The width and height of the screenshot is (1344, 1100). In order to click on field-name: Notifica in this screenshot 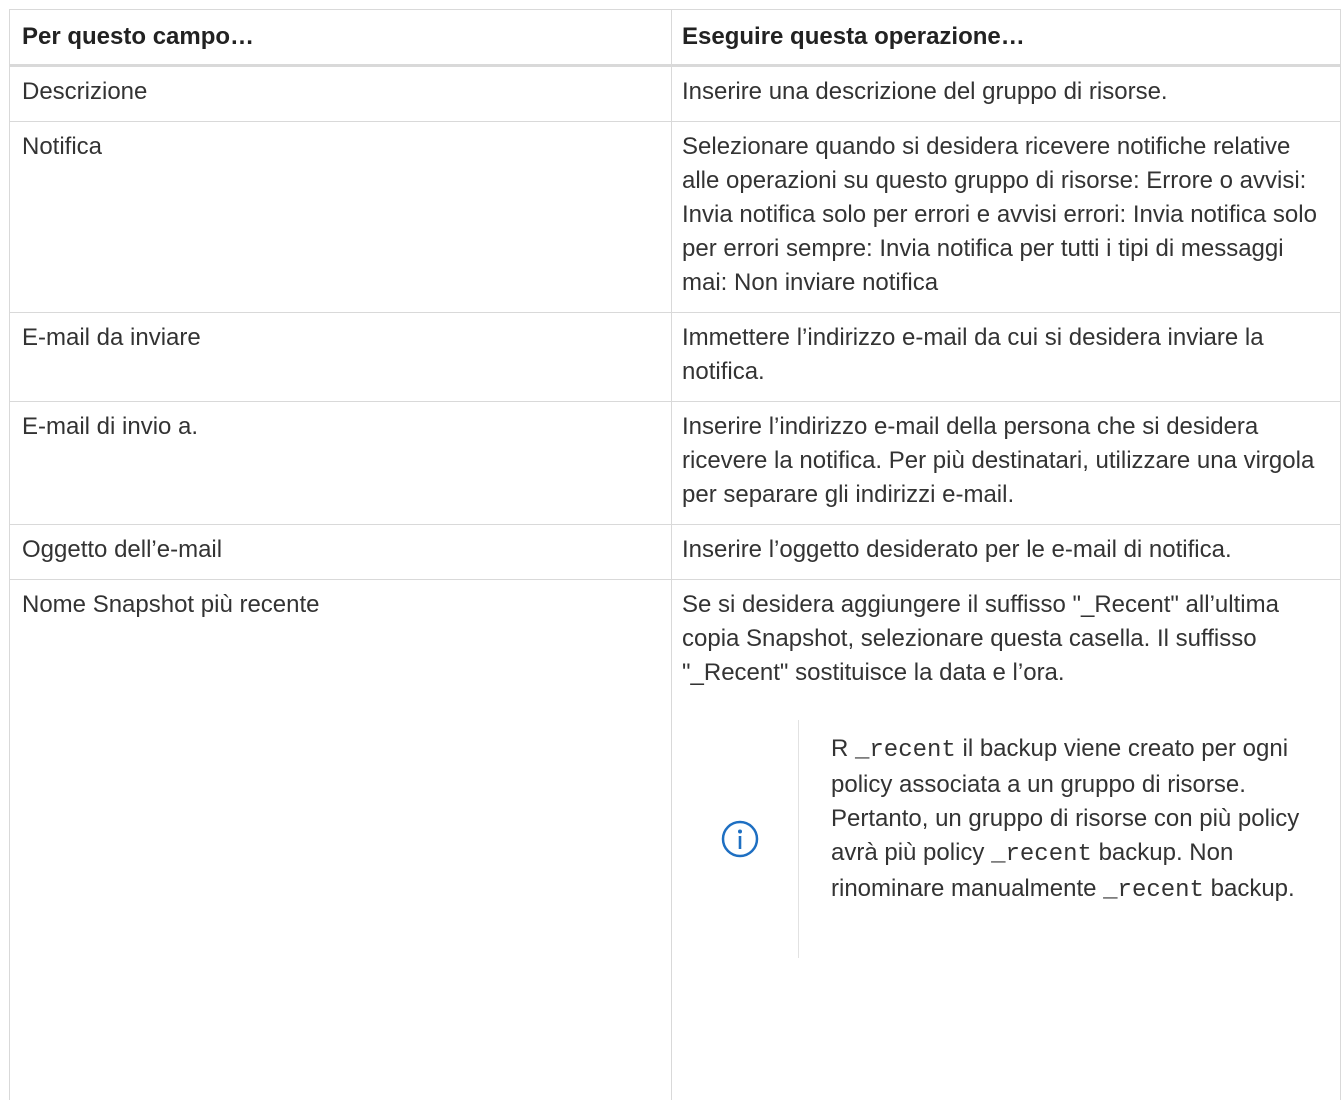, I will do `click(341, 217)`.